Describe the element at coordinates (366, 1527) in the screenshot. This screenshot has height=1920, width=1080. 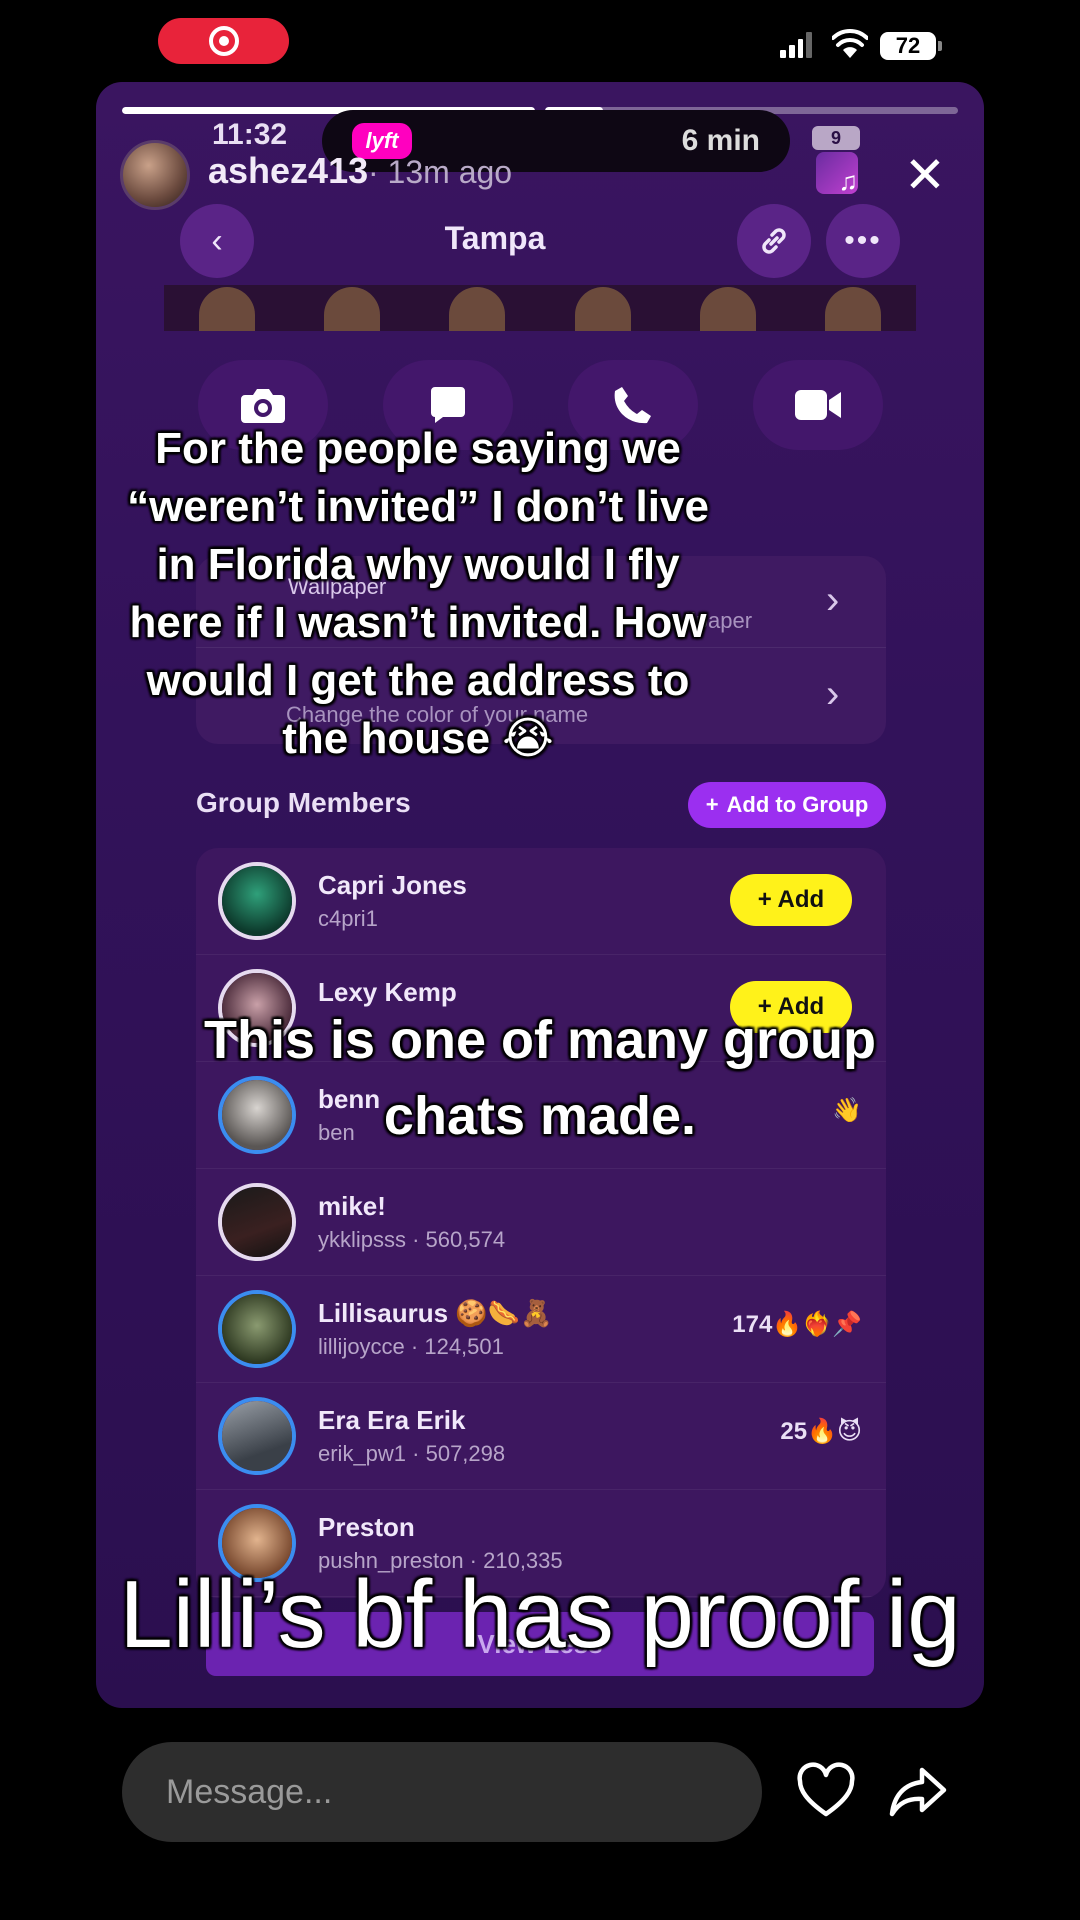
I see `member-name: Preston` at that location.